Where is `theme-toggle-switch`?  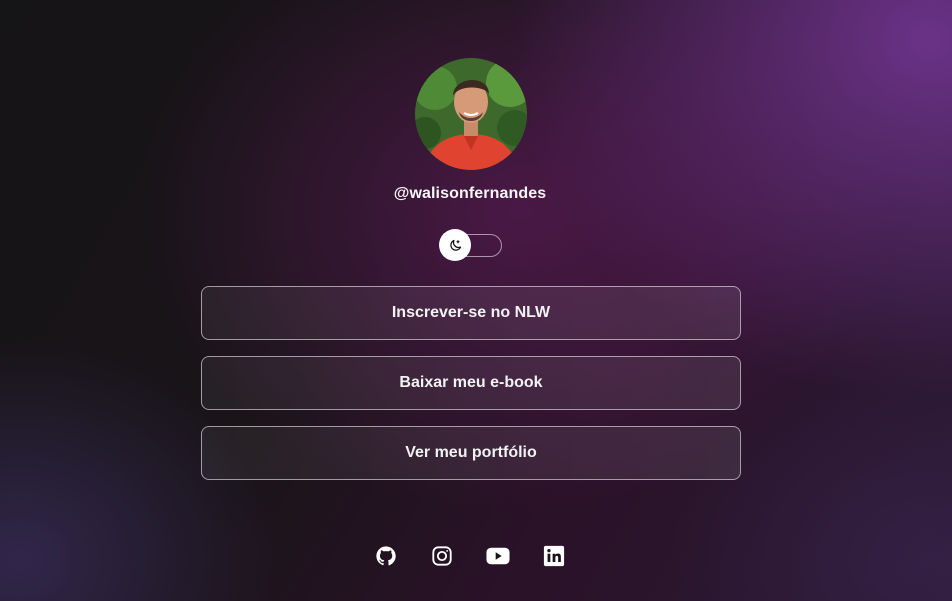
theme-toggle-switch is located at coordinates (470, 245).